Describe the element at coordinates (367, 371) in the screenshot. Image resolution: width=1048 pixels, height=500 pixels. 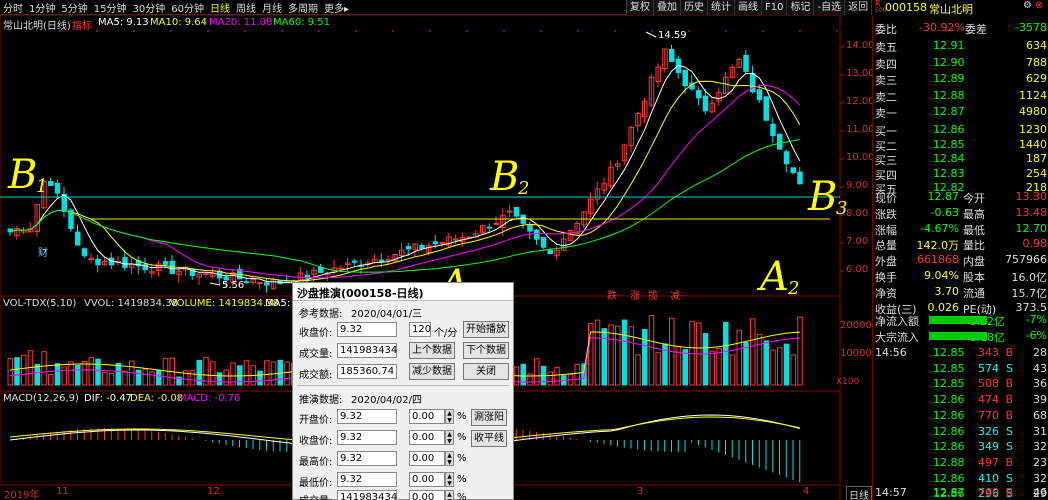
I see `ref-amt-field: 185360.74` at that location.